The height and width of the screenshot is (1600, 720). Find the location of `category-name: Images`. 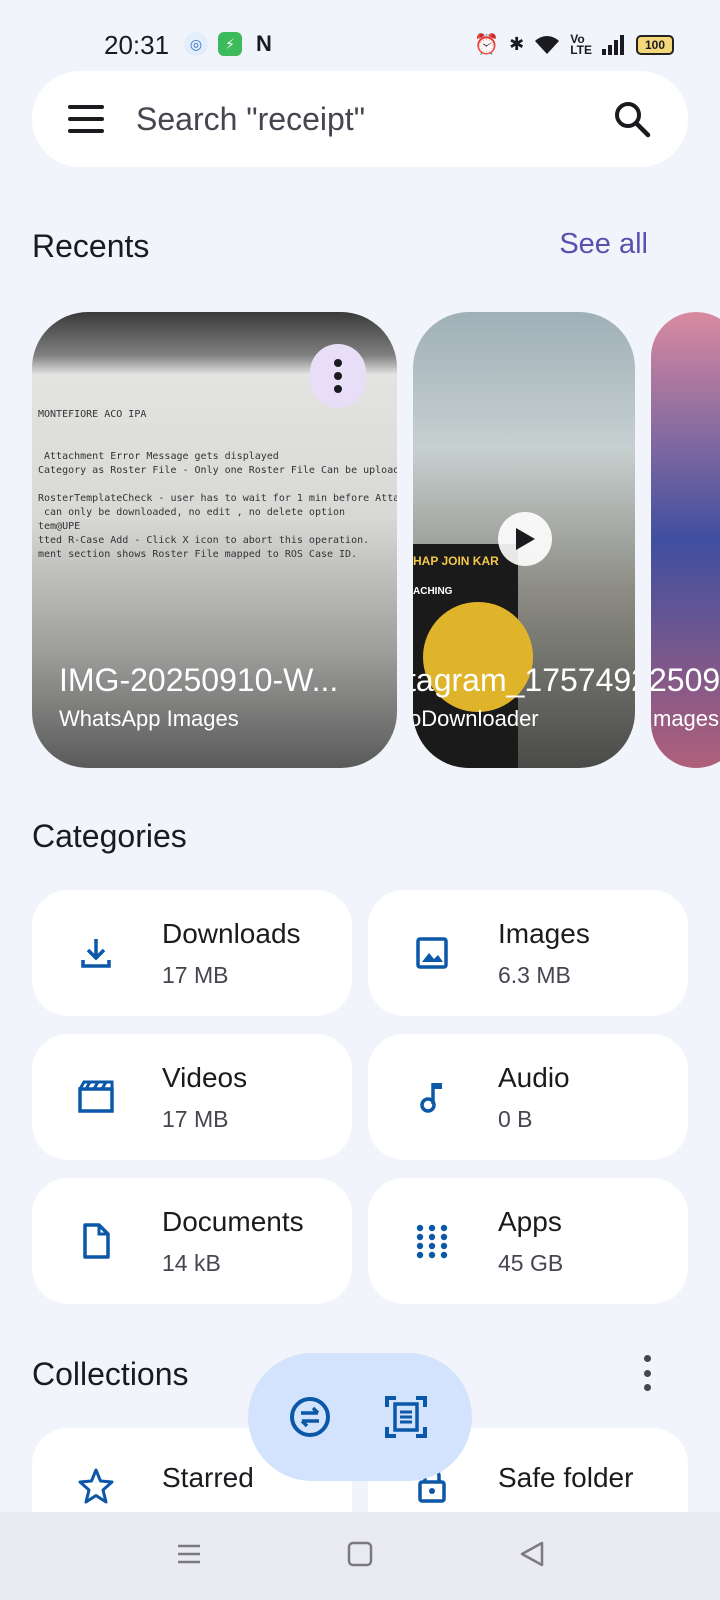

category-name: Images is located at coordinates (544, 933).